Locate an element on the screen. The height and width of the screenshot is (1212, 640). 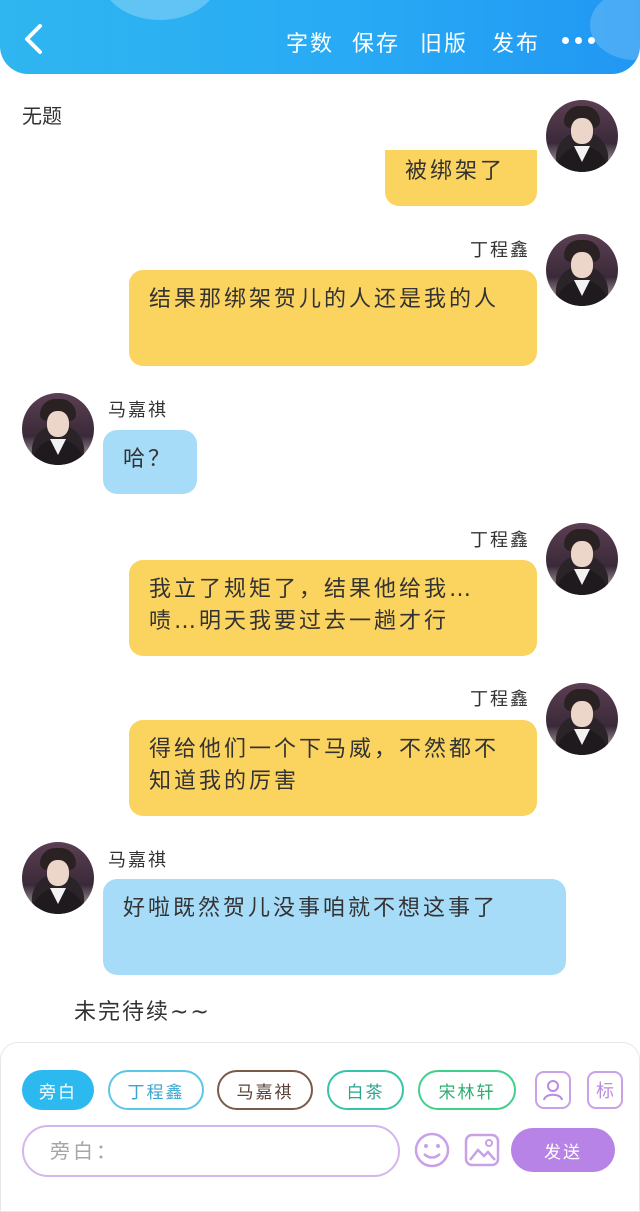
back-arrow-icon is located at coordinates (34, 39).